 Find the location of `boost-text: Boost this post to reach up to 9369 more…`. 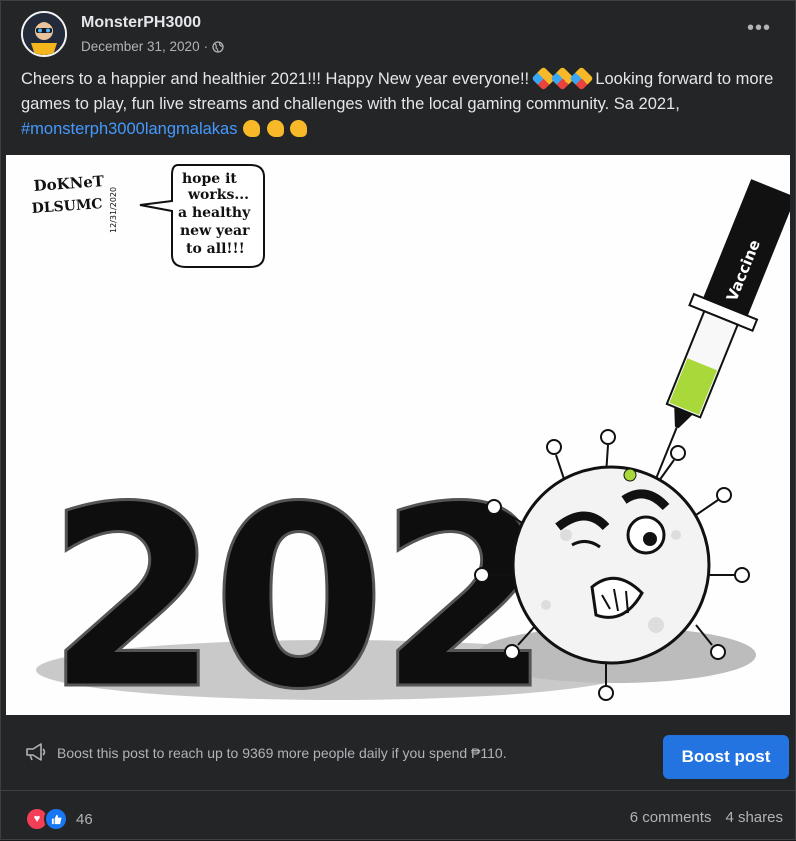

boost-text: Boost this post to reach up to 9369 more… is located at coordinates (264, 753).